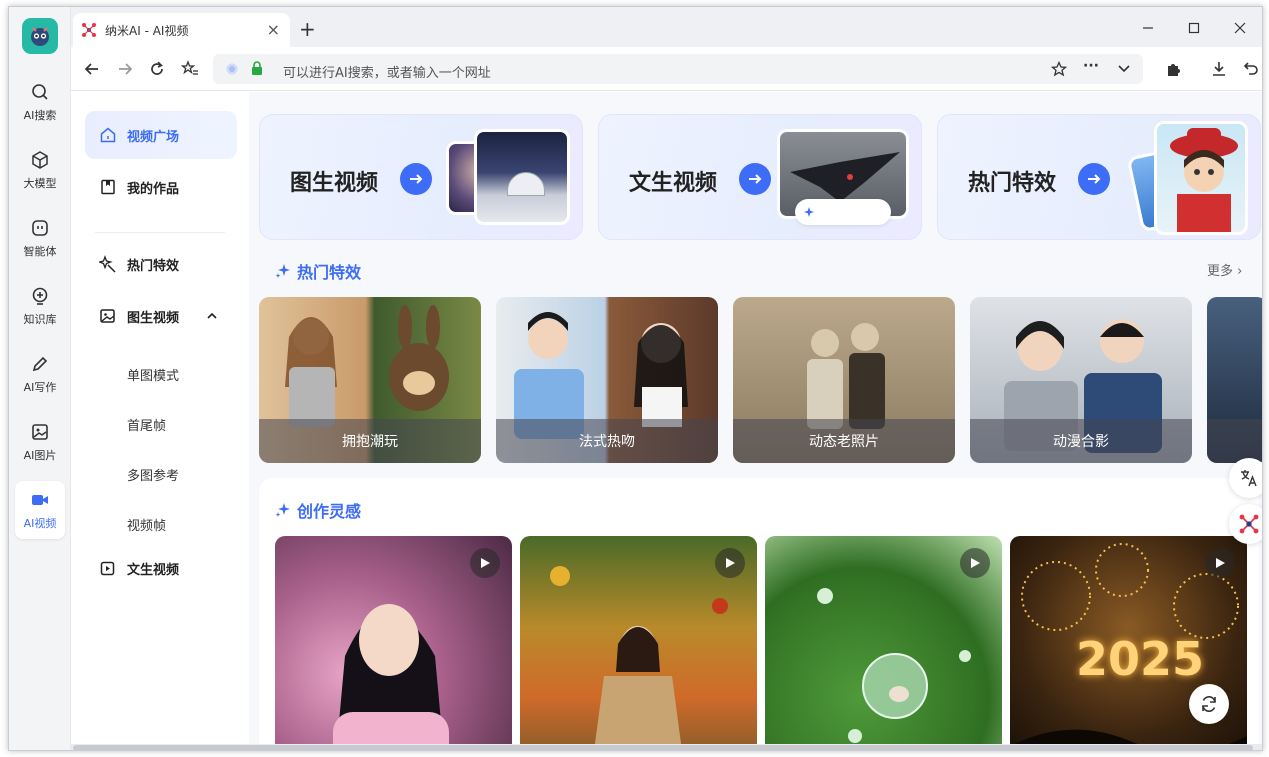  What do you see at coordinates (1140, 659) in the screenshot?
I see `fireworks-year-text: 2025` at bounding box center [1140, 659].